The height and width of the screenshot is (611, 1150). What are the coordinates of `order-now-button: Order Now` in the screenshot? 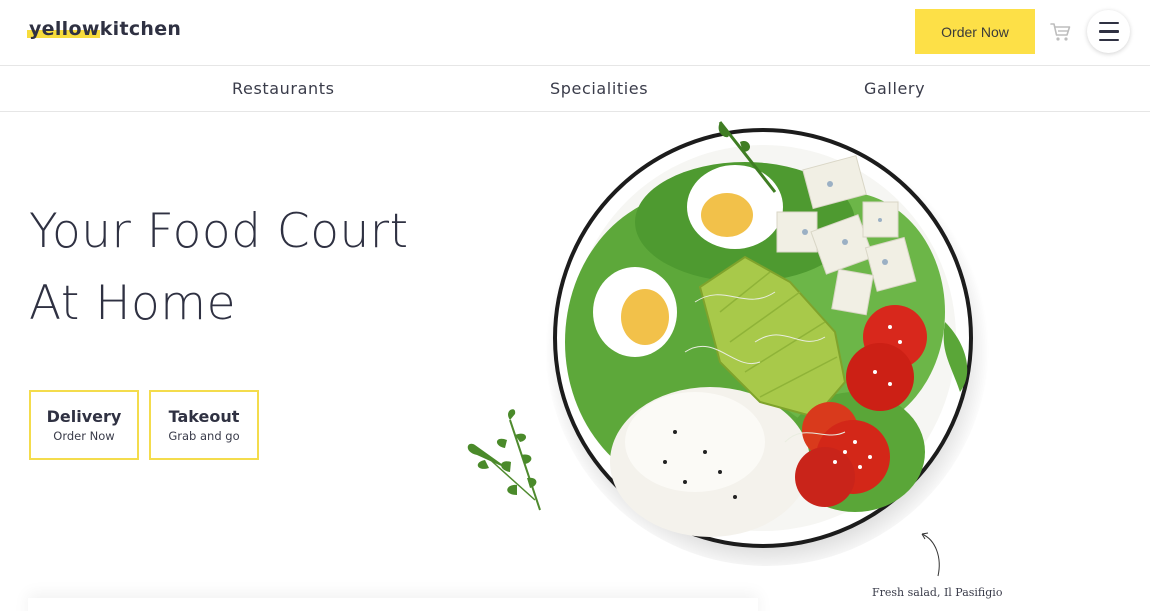 It's located at (975, 31).